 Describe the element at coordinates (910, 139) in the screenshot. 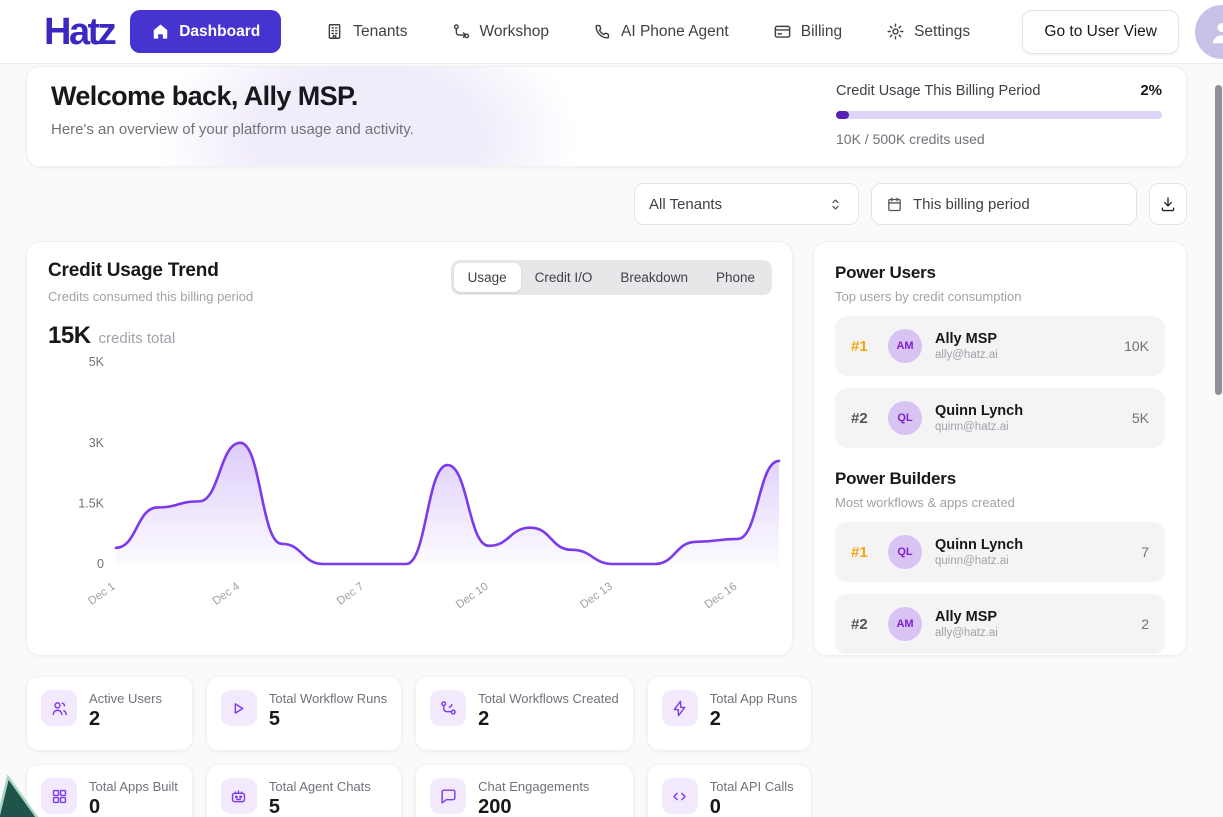

I see `credit-usage-detail: 10K / 500K credits used` at that location.